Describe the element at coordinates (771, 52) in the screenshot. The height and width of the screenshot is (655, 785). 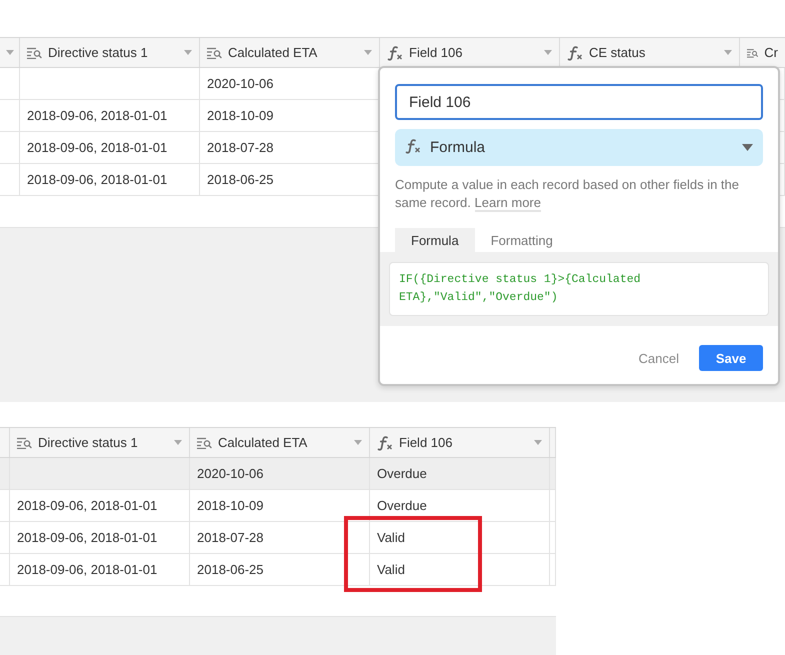
I see `column-title: Cr` at that location.